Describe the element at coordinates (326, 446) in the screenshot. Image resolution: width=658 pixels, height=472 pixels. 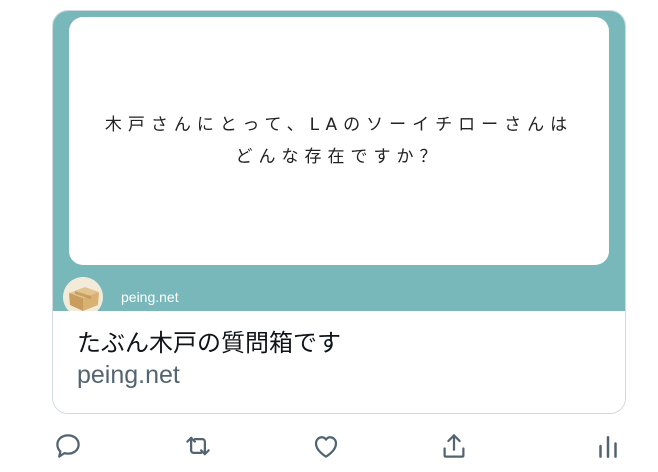
I see `like-icon` at that location.